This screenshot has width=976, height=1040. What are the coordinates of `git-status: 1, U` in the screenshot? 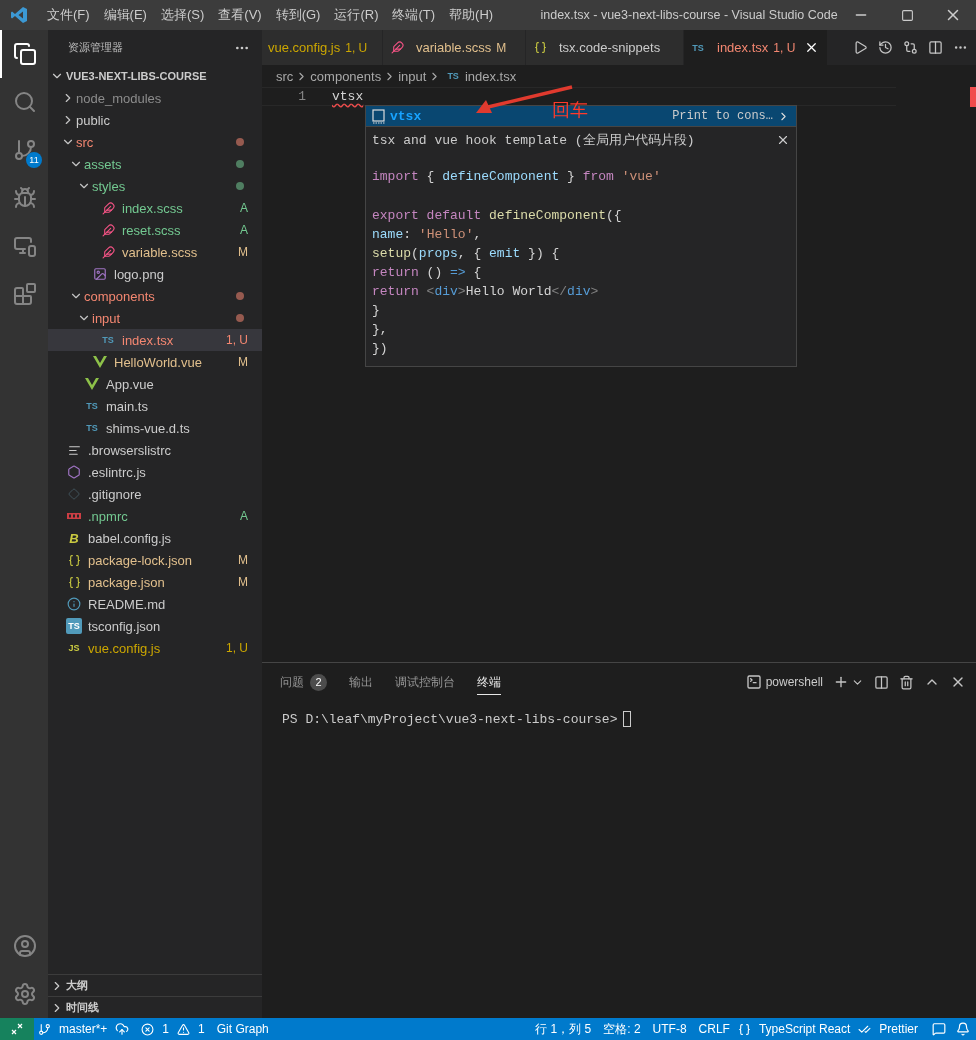 It's located at (784, 47).